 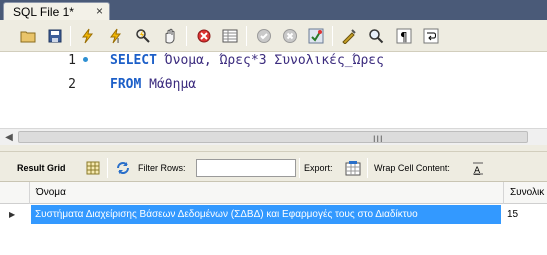 I want to click on code-line: SELECT Όνομα, Ώρες*3 Συνολικές_Ώρες, so click(x=247, y=60).